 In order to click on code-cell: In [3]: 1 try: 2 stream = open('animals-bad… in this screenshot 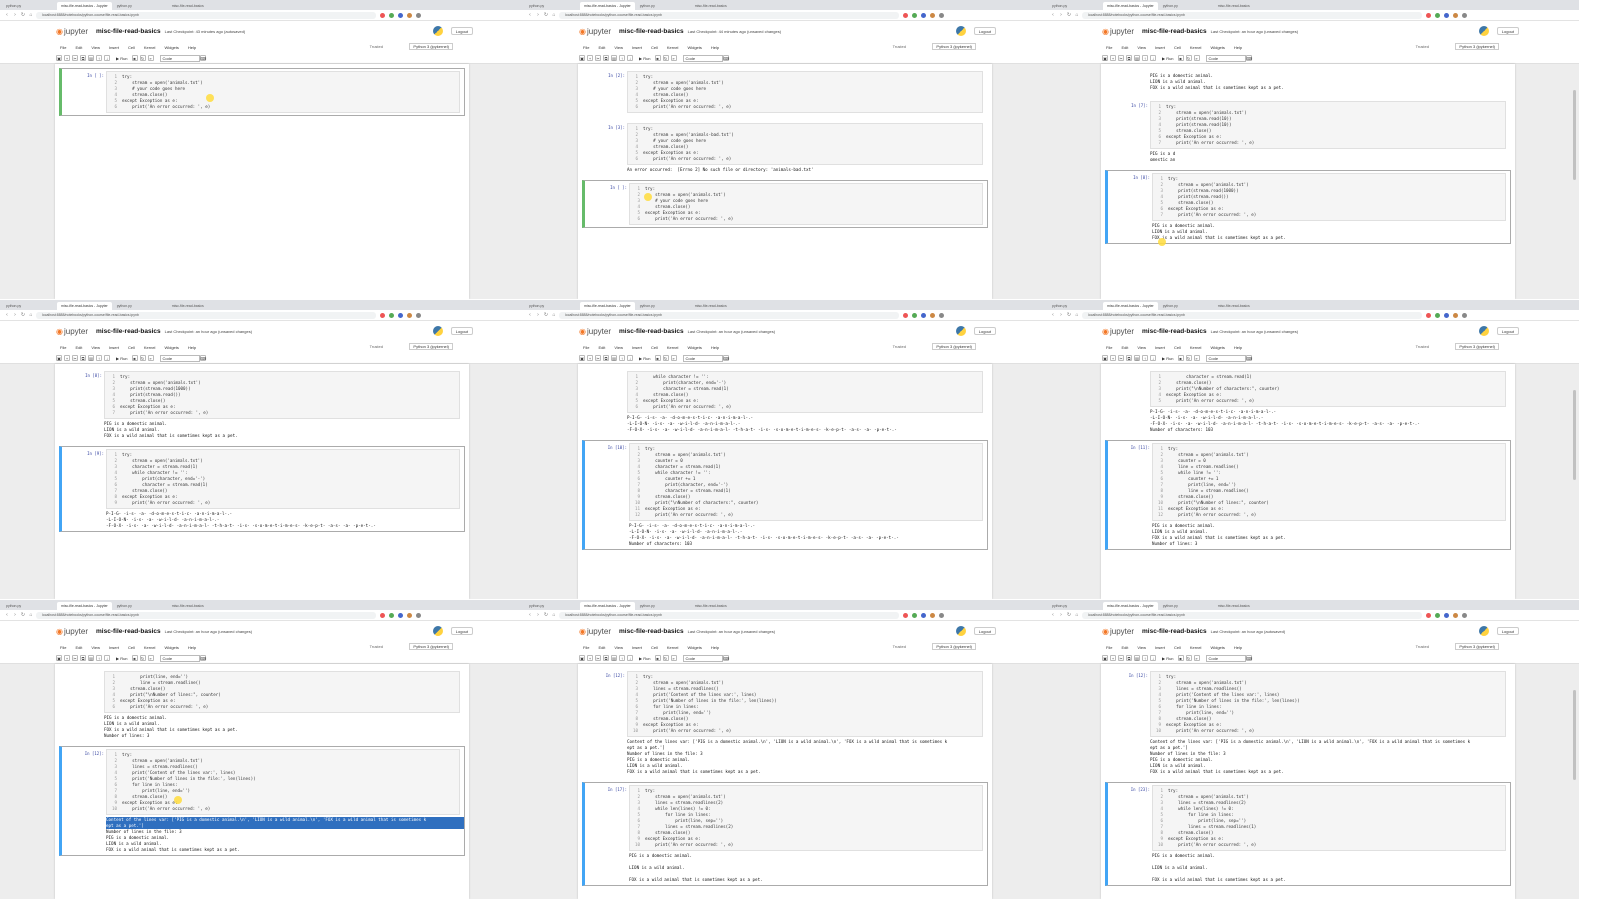, I will do `click(785, 148)`.